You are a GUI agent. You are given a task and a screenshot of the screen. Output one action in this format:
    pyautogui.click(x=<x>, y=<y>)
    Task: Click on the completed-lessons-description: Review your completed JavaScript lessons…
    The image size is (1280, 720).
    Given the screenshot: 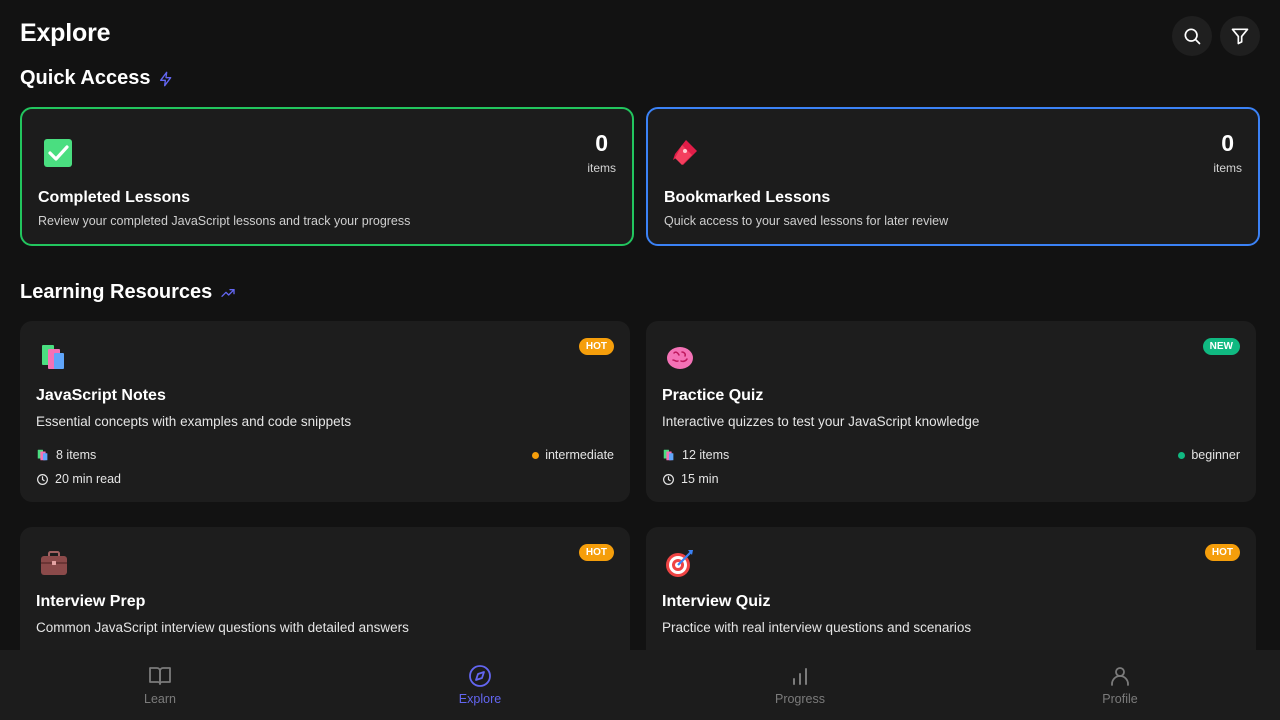 What is the action you would take?
    pyautogui.click(x=224, y=221)
    